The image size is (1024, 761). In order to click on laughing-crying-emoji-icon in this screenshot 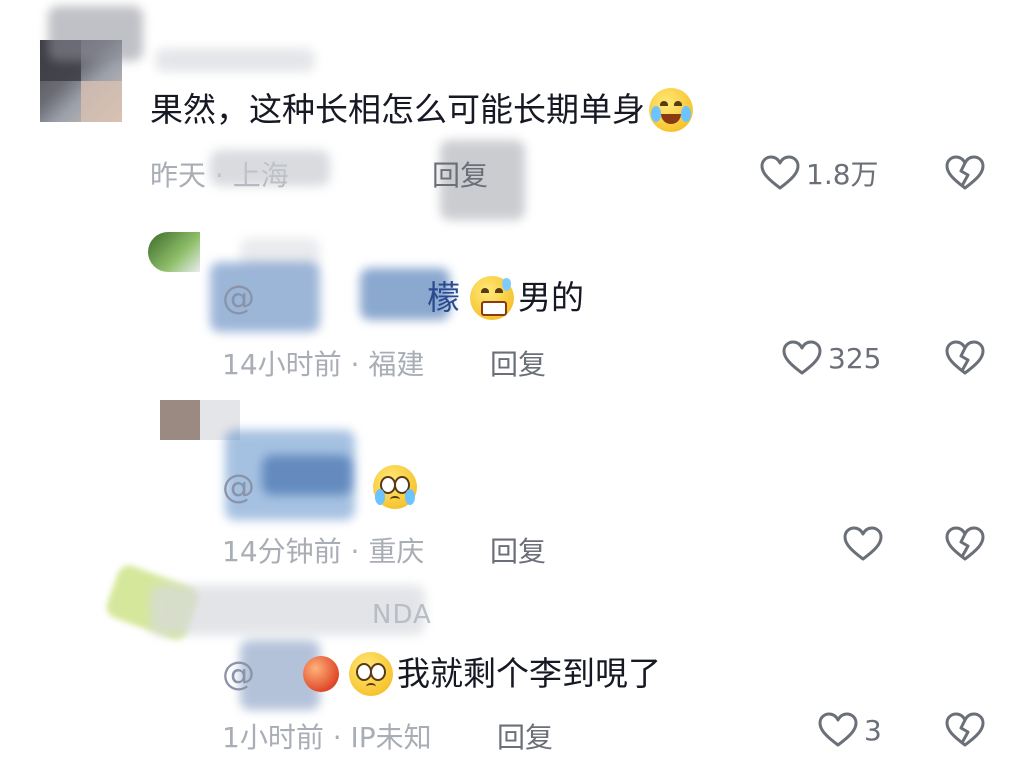, I will do `click(671, 110)`.